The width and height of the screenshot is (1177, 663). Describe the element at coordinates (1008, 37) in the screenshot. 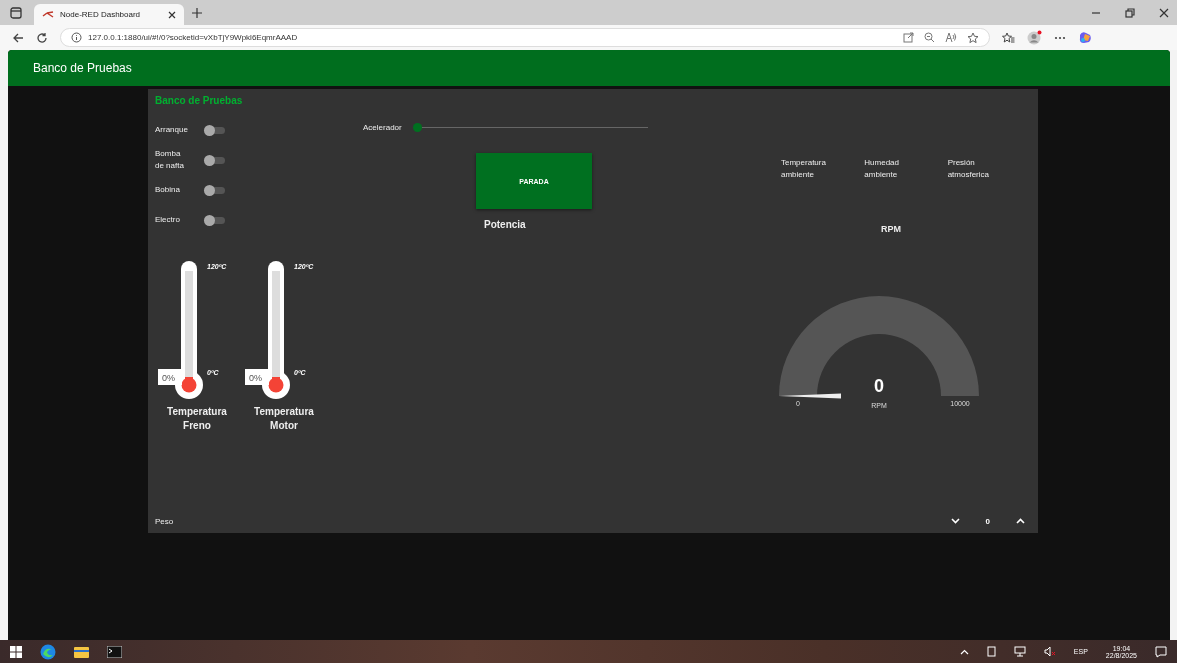

I see `favorites-icon` at that location.